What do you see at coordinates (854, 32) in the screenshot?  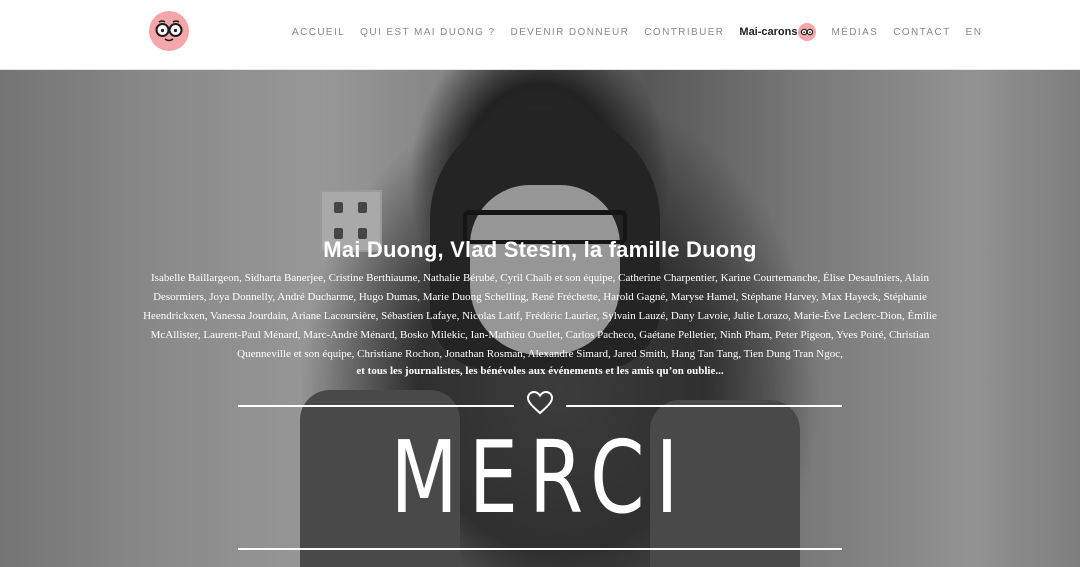 I see `nav-medias: MÉDIAS` at bounding box center [854, 32].